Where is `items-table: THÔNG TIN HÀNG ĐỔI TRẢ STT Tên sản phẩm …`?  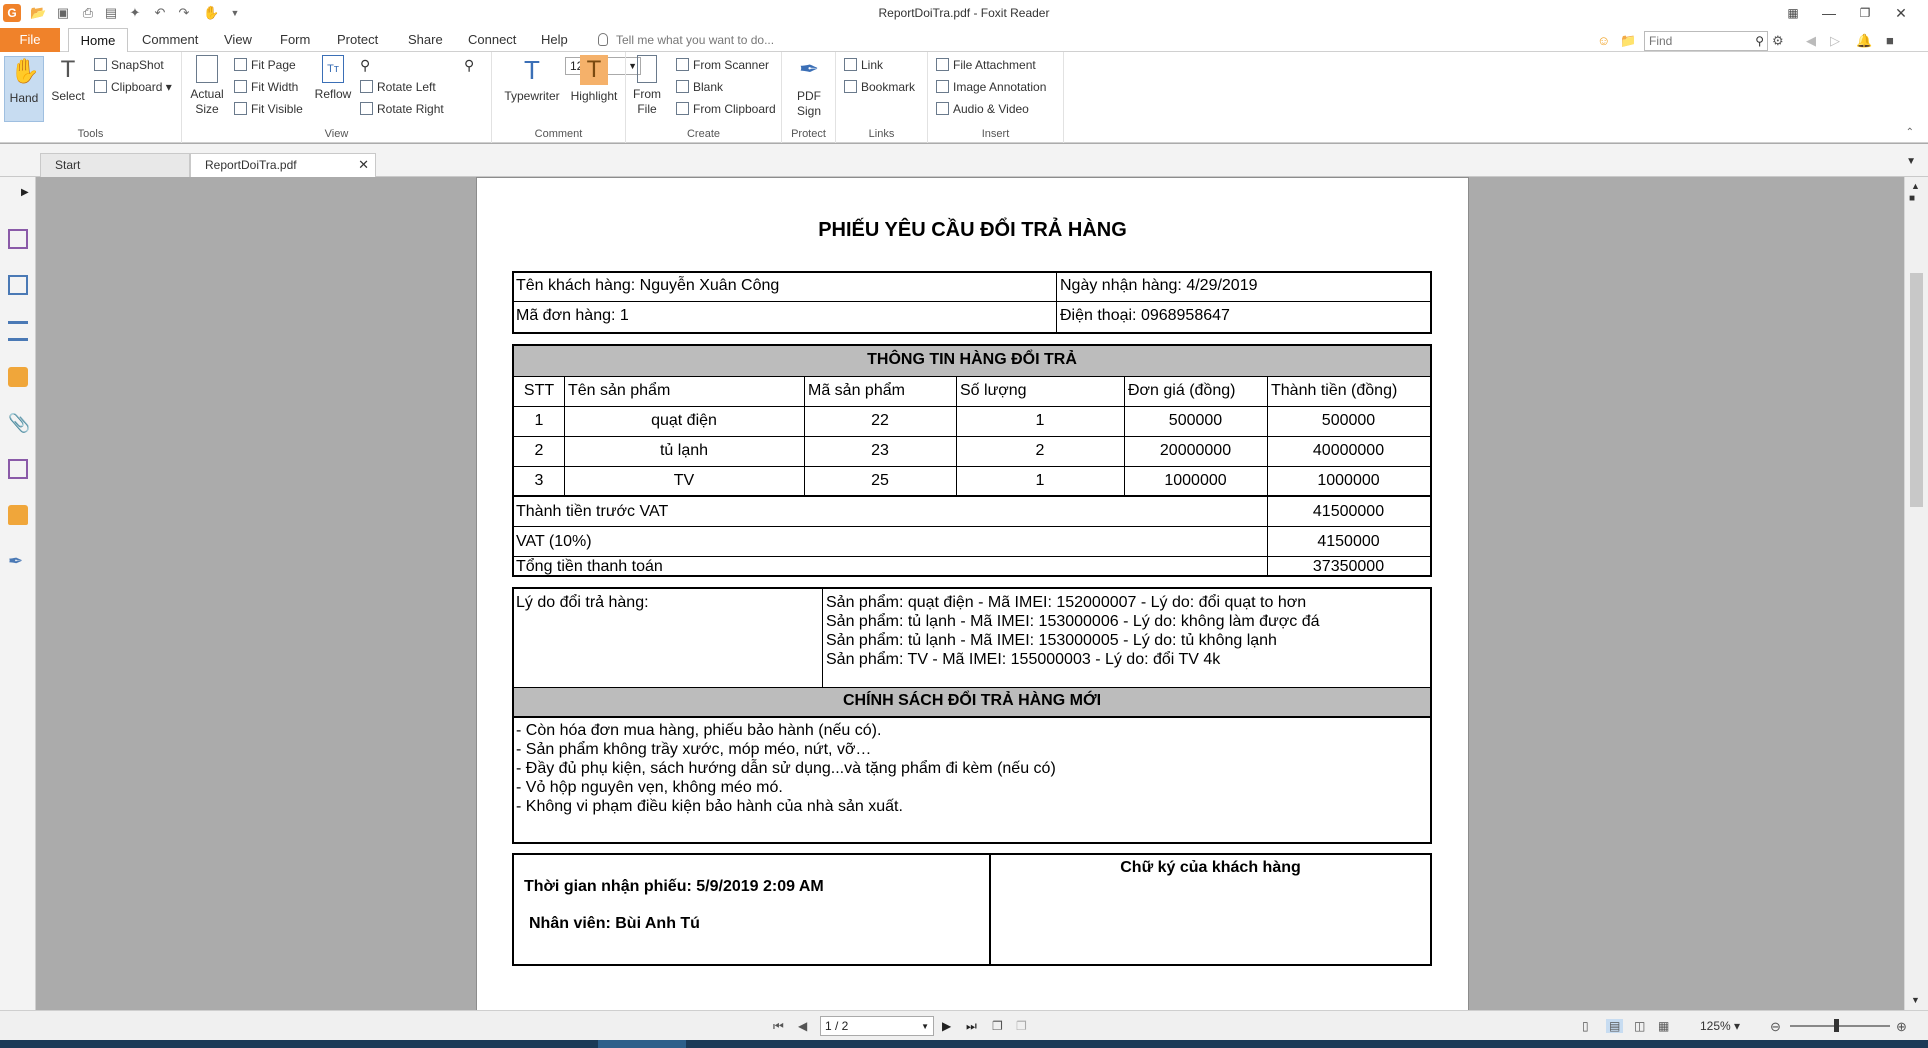
items-table: THÔNG TIN HÀNG ĐỔI TRẢ STT Tên sản phẩm … is located at coordinates (972, 460).